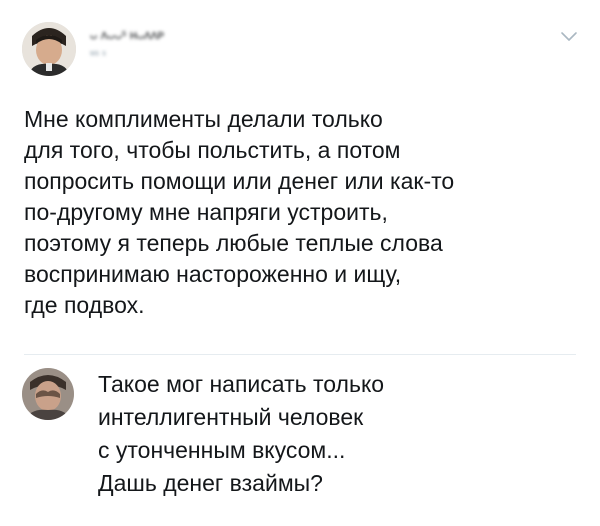  What do you see at coordinates (239, 181) in the screenshot?
I see `tweet-text-line: попросить помощи или денег или как-то` at bounding box center [239, 181].